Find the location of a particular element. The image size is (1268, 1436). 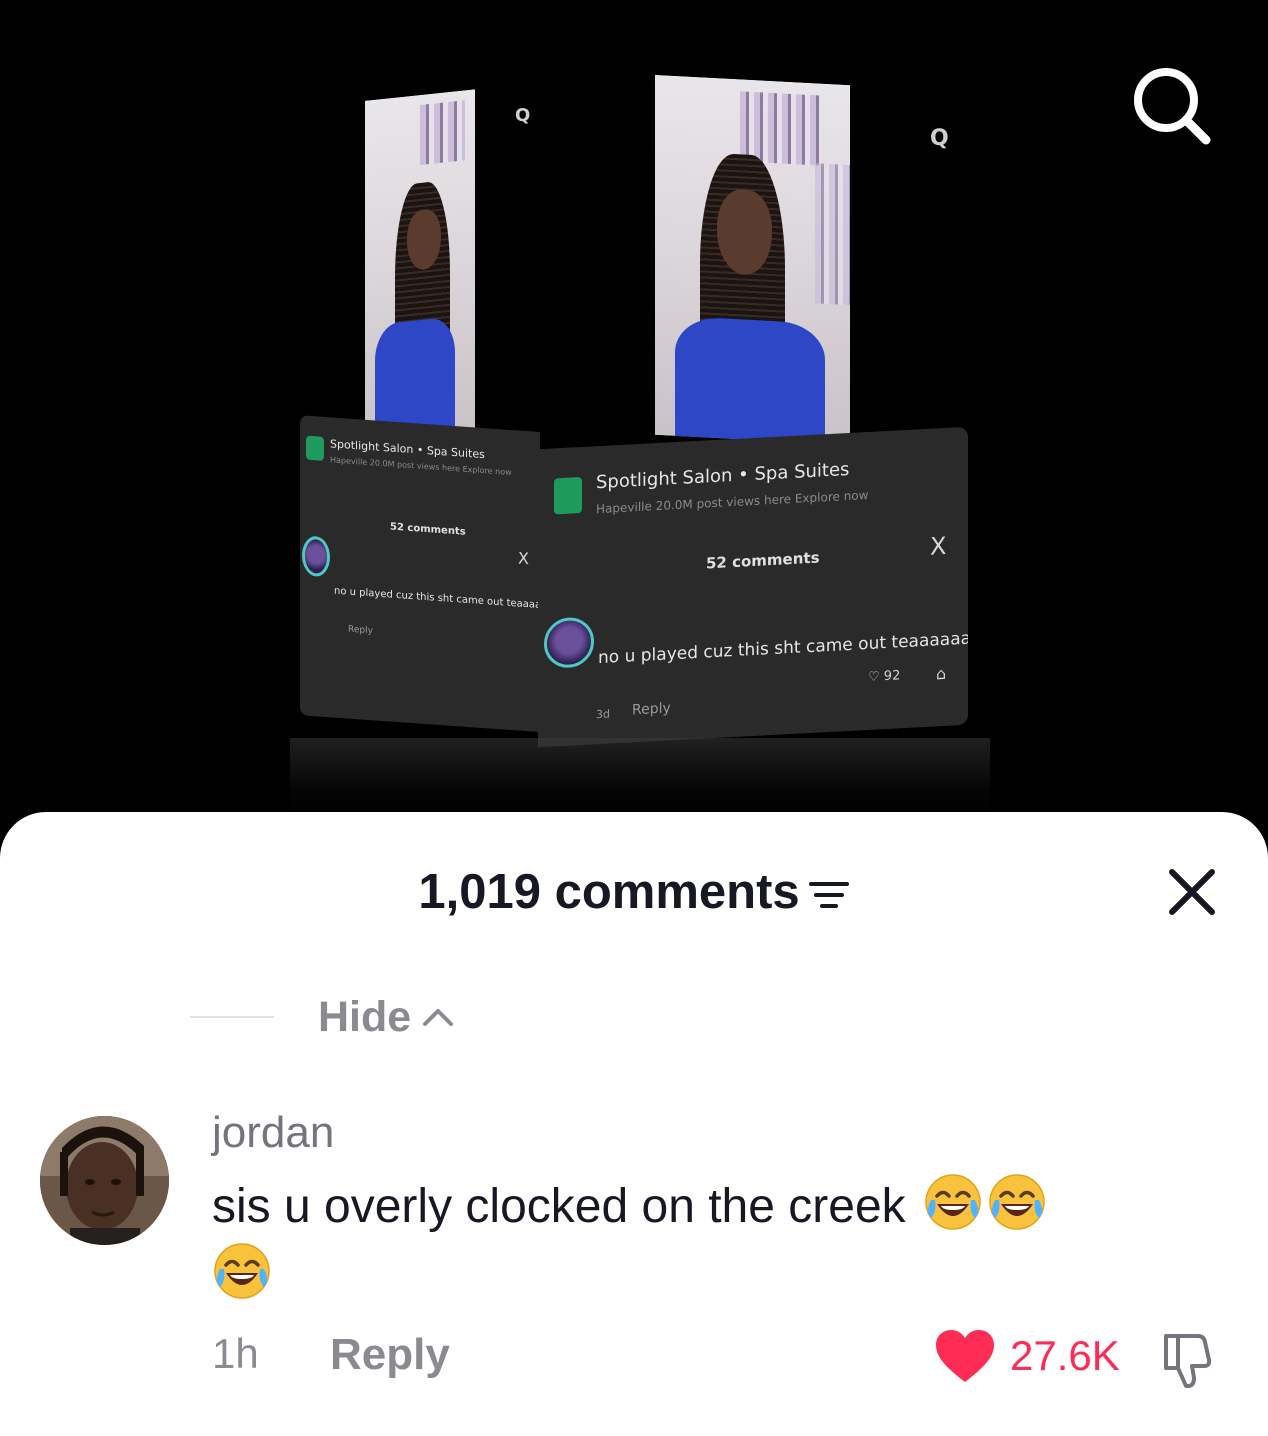

close-comments-button is located at coordinates (1192, 892).